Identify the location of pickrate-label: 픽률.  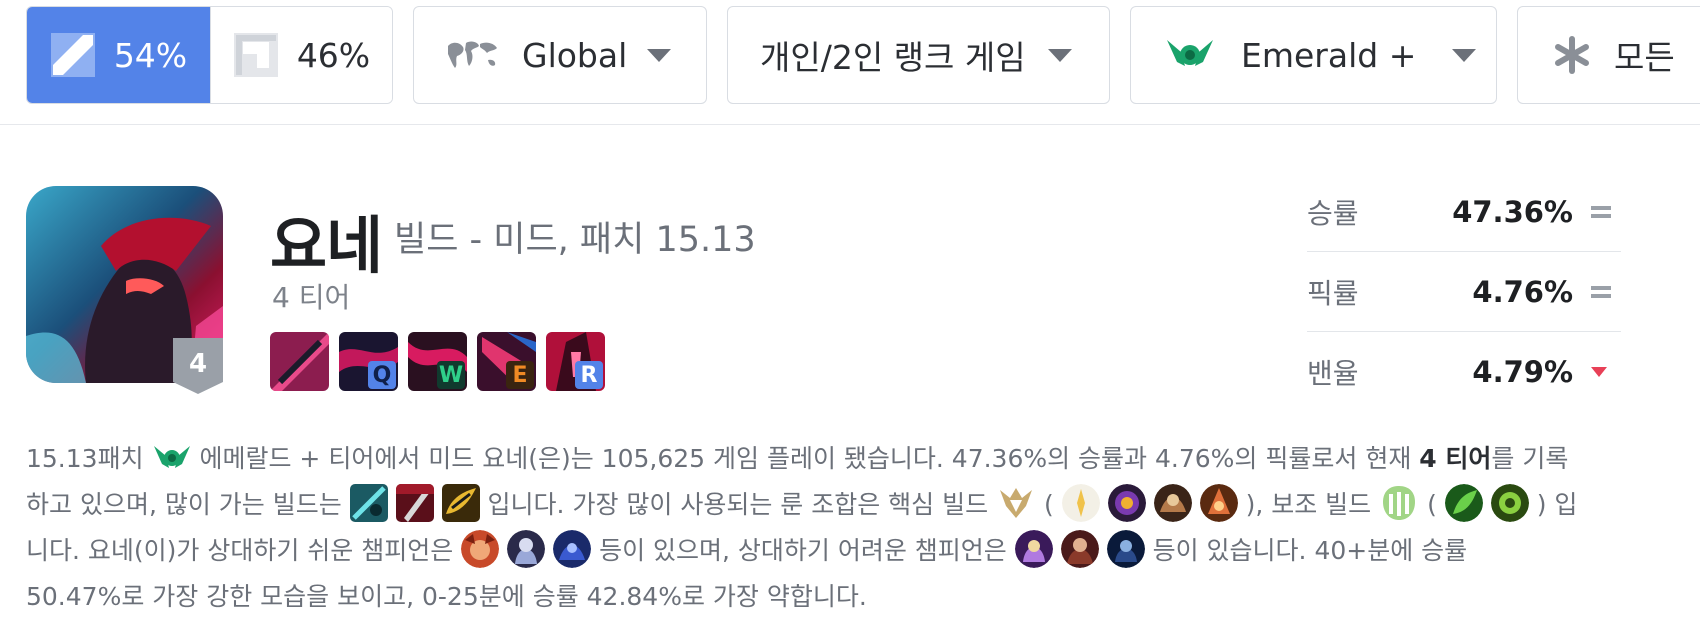
(1333, 293).